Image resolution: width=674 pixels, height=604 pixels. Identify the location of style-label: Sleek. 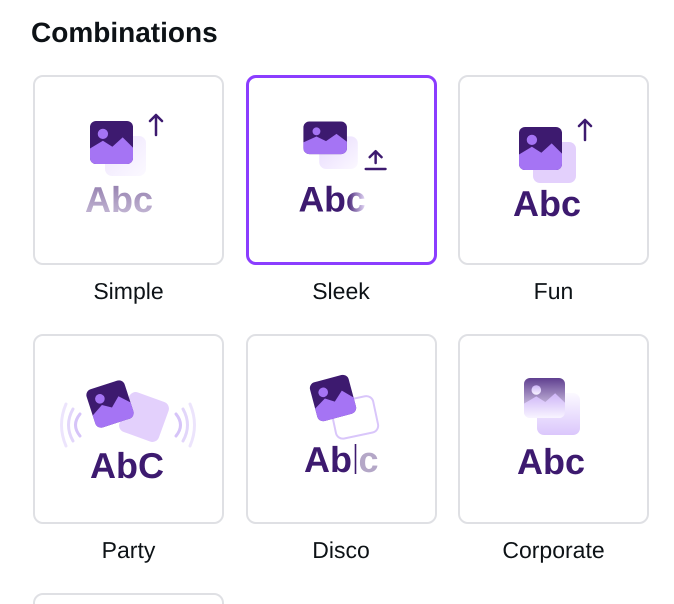
(341, 291).